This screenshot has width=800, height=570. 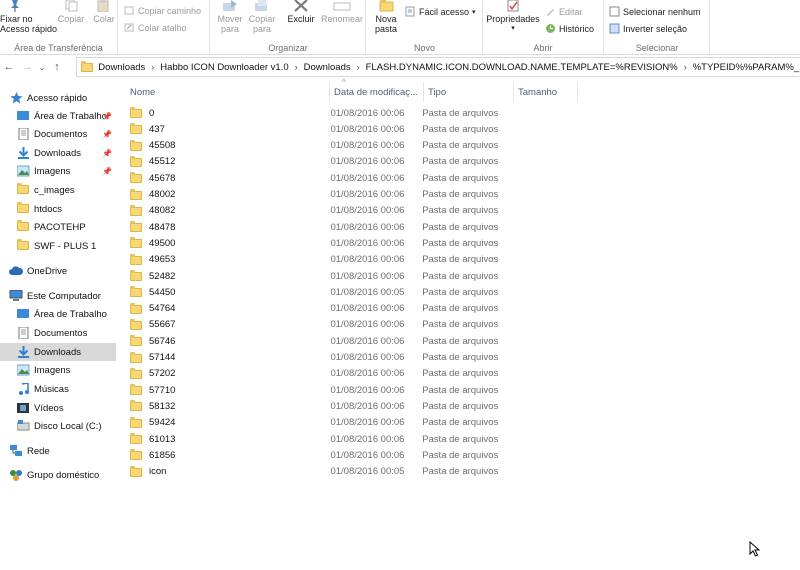 What do you see at coordinates (320, 276) in the screenshot?
I see `file-row: 52482 01/08/2016 00:06 Pasta de arquivos` at bounding box center [320, 276].